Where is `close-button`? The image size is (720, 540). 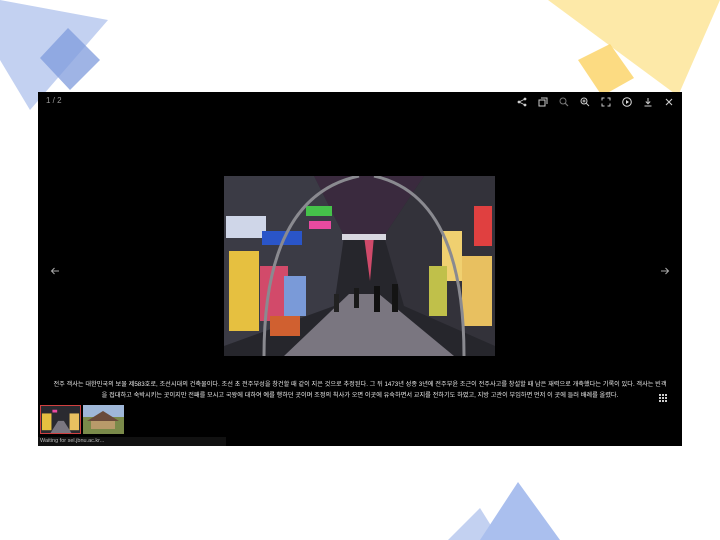
close-button is located at coordinates (668, 102).